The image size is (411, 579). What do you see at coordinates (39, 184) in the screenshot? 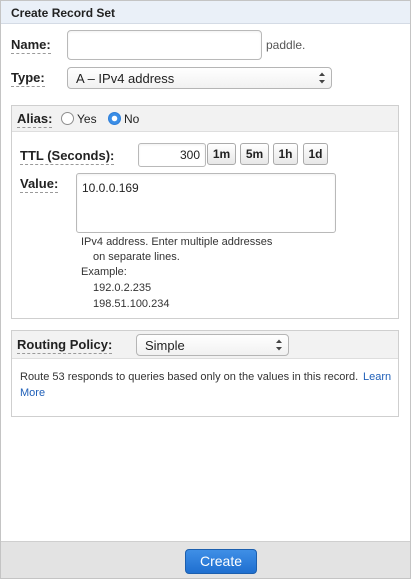
I see `value-label: Value:` at bounding box center [39, 184].